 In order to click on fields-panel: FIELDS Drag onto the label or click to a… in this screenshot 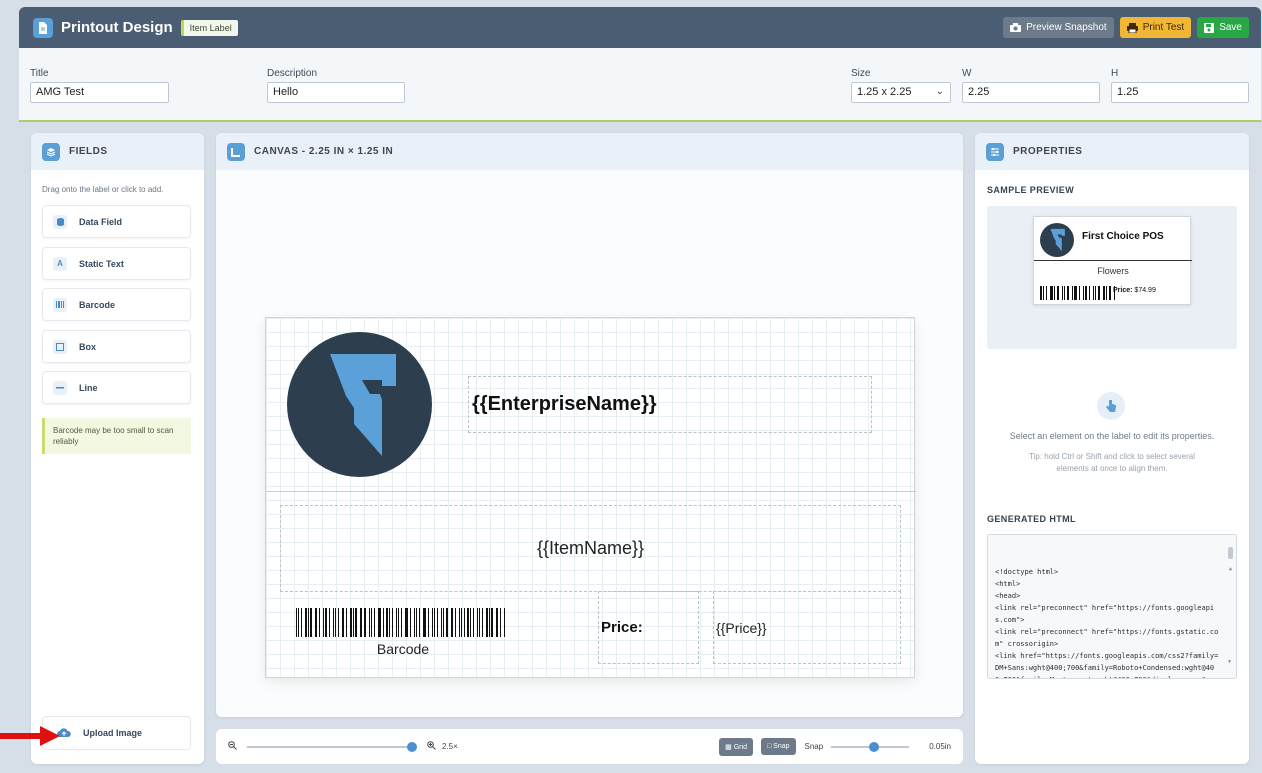, I will do `click(117, 448)`.